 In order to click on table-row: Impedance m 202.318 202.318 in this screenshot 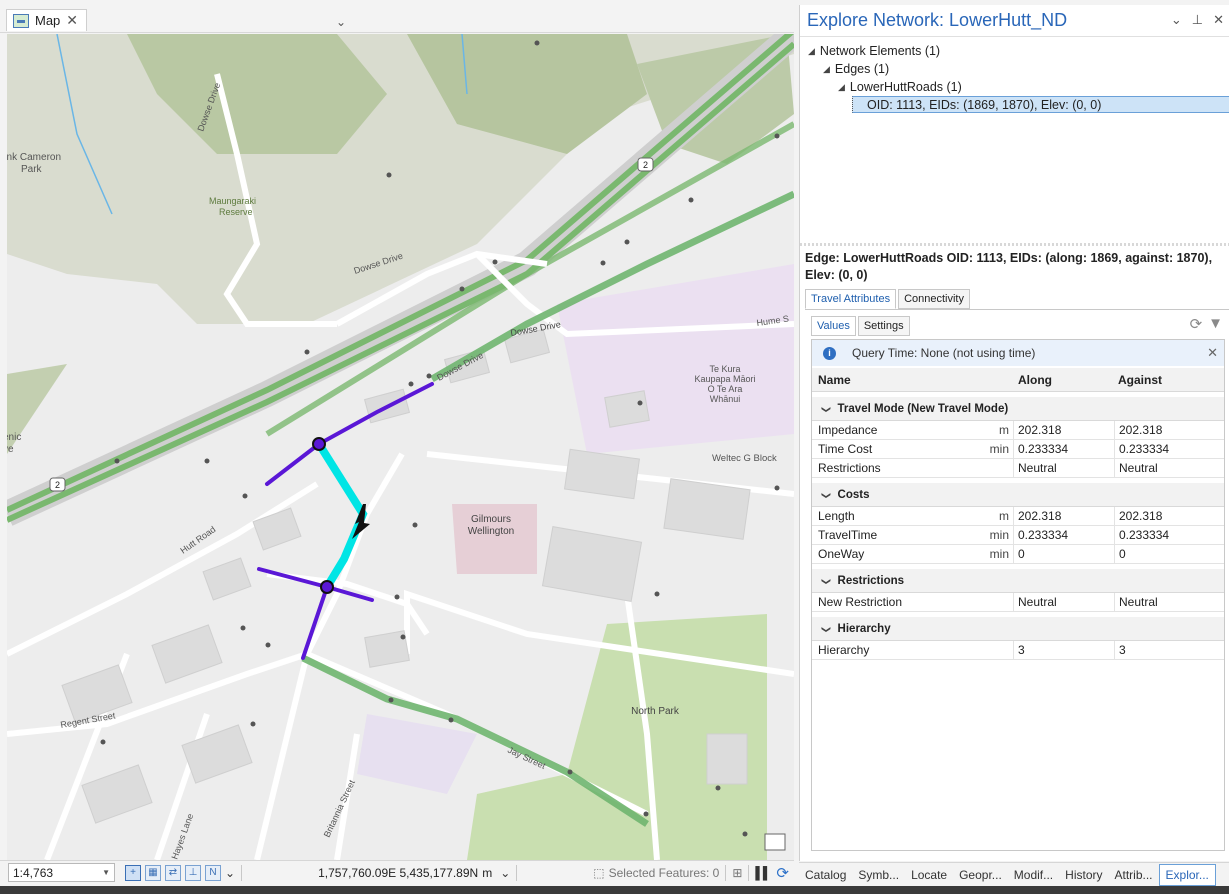, I will do `click(1018, 430)`.